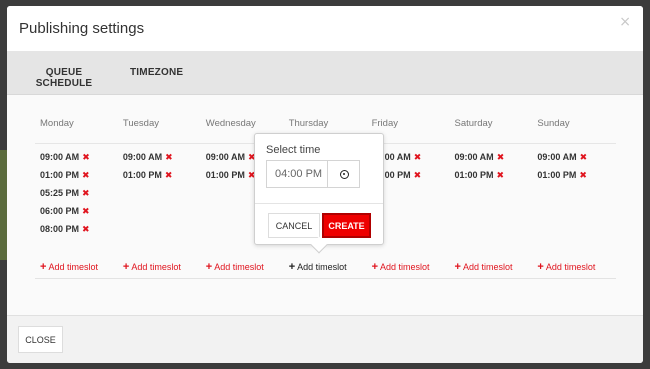  Describe the element at coordinates (325, 339) in the screenshot. I see `modal-footer: CLOSE` at that location.